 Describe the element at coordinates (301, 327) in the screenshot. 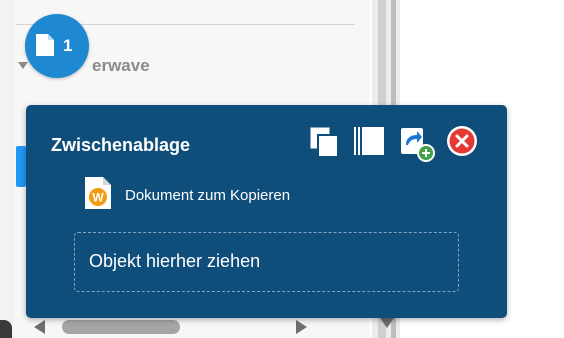

I see `scroll-right-arrow-icon` at that location.